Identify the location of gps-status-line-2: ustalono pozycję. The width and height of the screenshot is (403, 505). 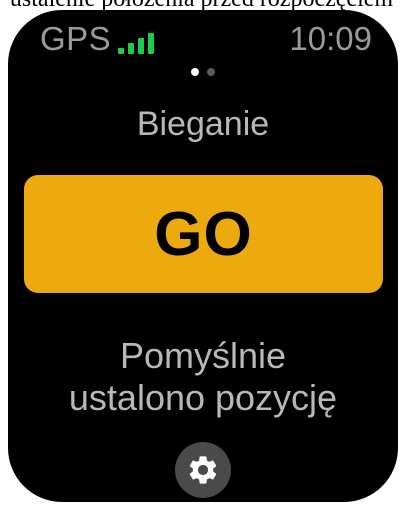
(203, 397).